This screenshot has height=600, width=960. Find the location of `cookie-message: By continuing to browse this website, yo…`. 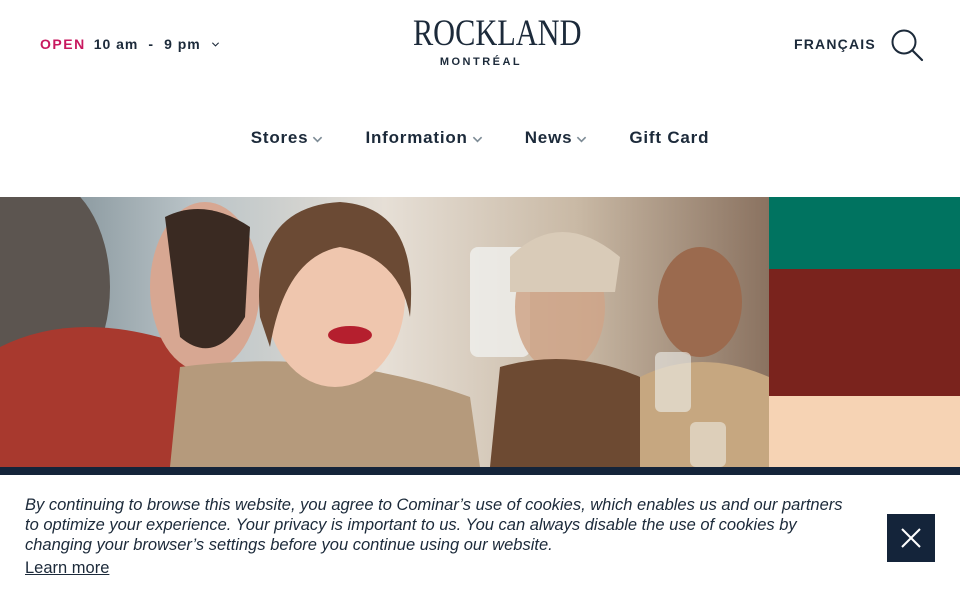

cookie-message: By continuing to browse this website, yo… is located at coordinates (434, 525).